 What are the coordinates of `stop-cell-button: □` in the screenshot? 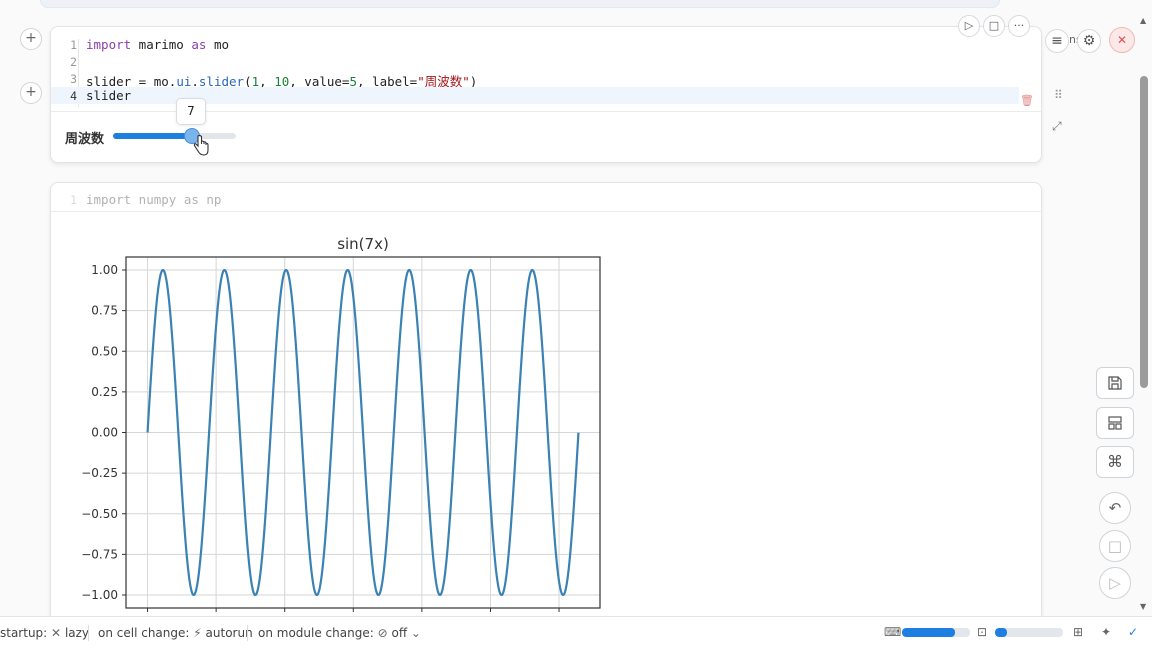 It's located at (994, 26).